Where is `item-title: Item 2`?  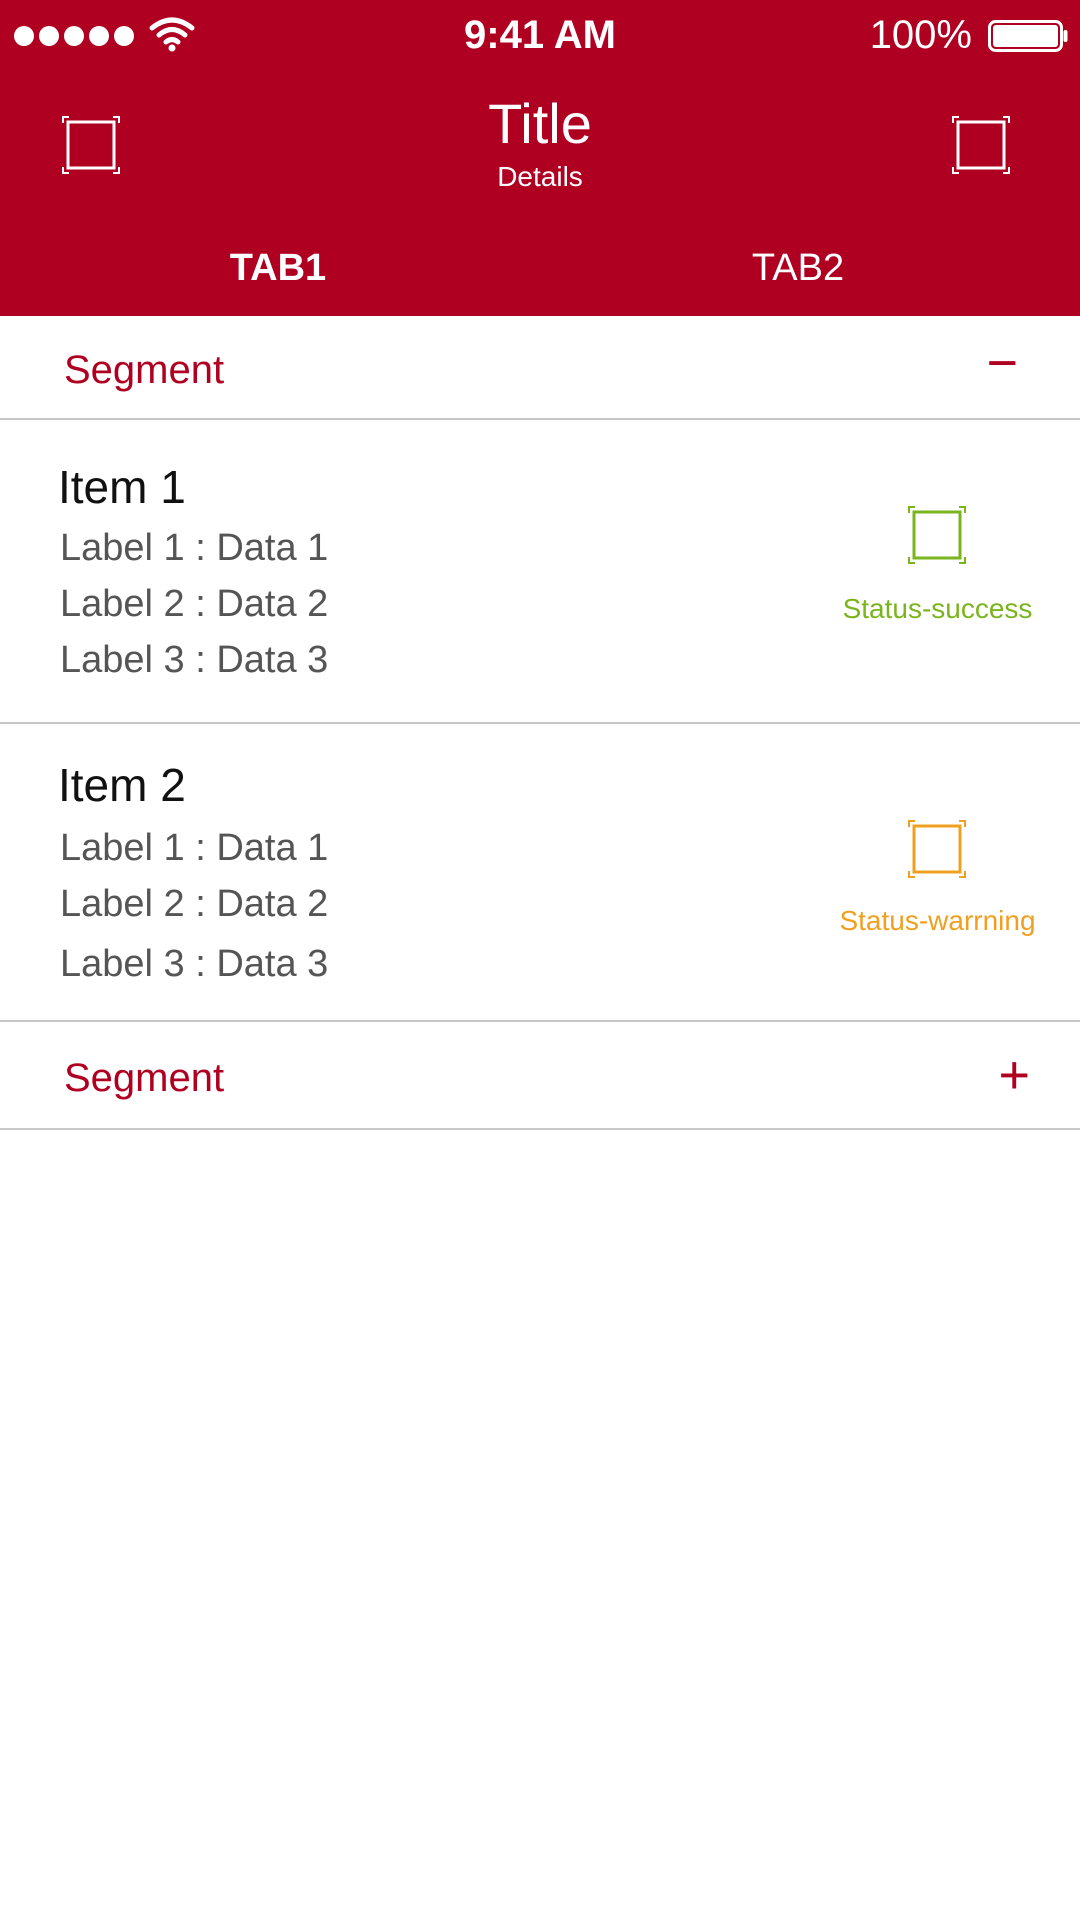 item-title: Item 2 is located at coordinates (122, 785).